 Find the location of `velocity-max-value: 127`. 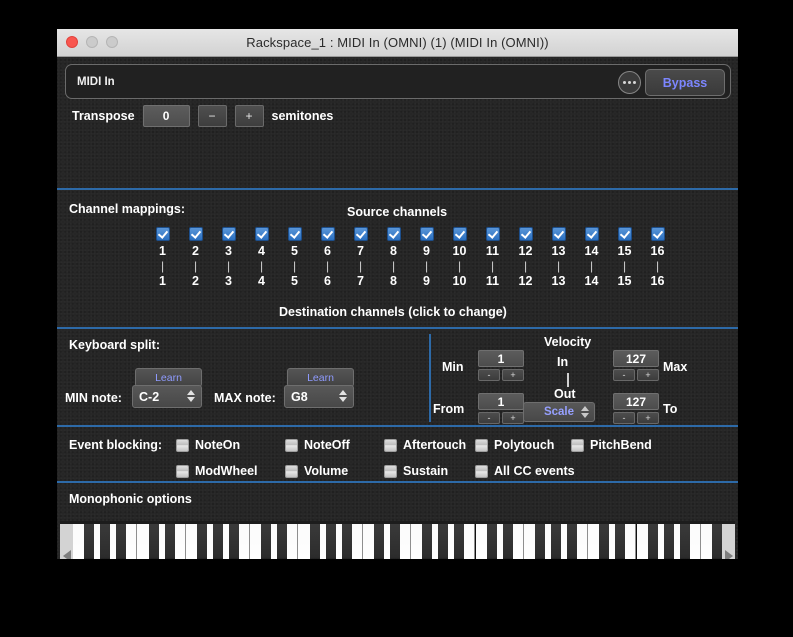

velocity-max-value: 127 is located at coordinates (636, 358).